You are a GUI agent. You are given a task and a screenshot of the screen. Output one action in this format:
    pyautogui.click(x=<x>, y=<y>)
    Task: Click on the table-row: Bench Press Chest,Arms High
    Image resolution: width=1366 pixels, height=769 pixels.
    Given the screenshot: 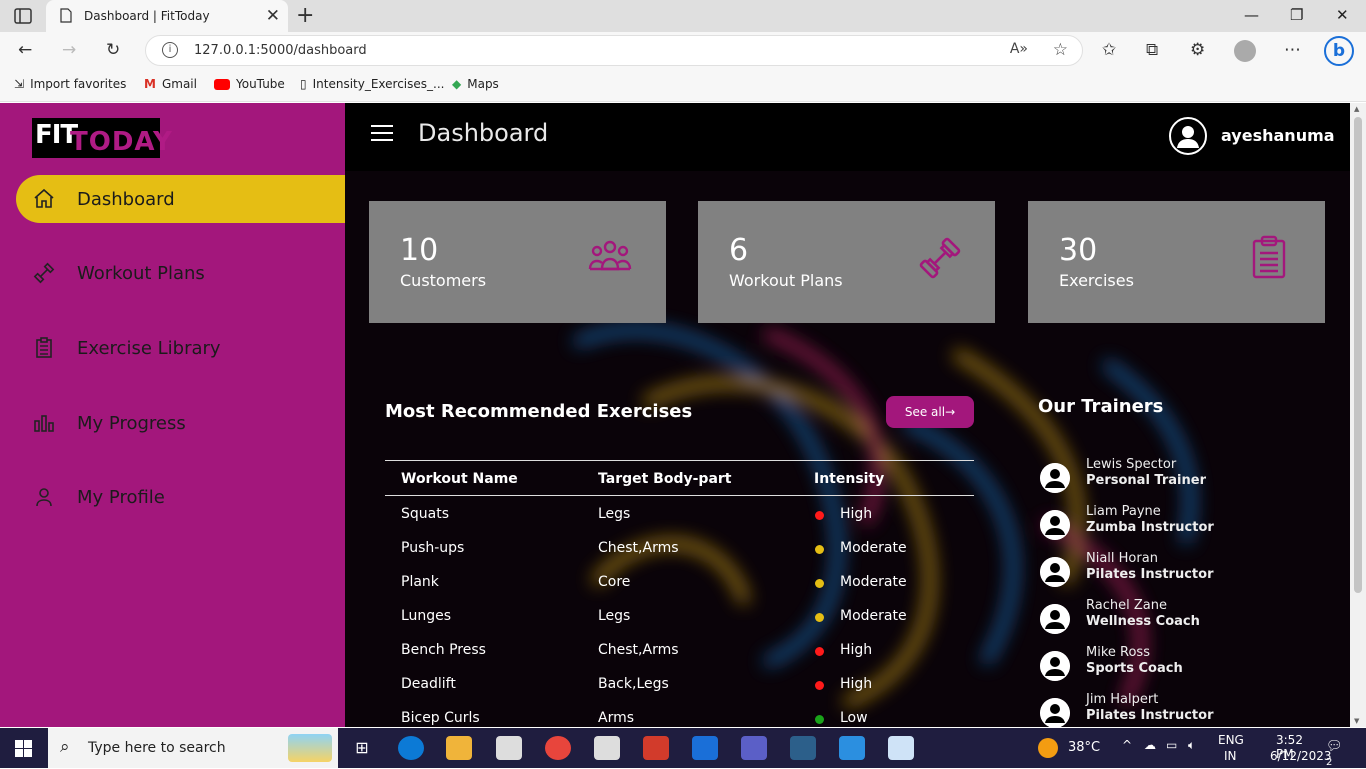 What is the action you would take?
    pyautogui.click(x=679, y=649)
    